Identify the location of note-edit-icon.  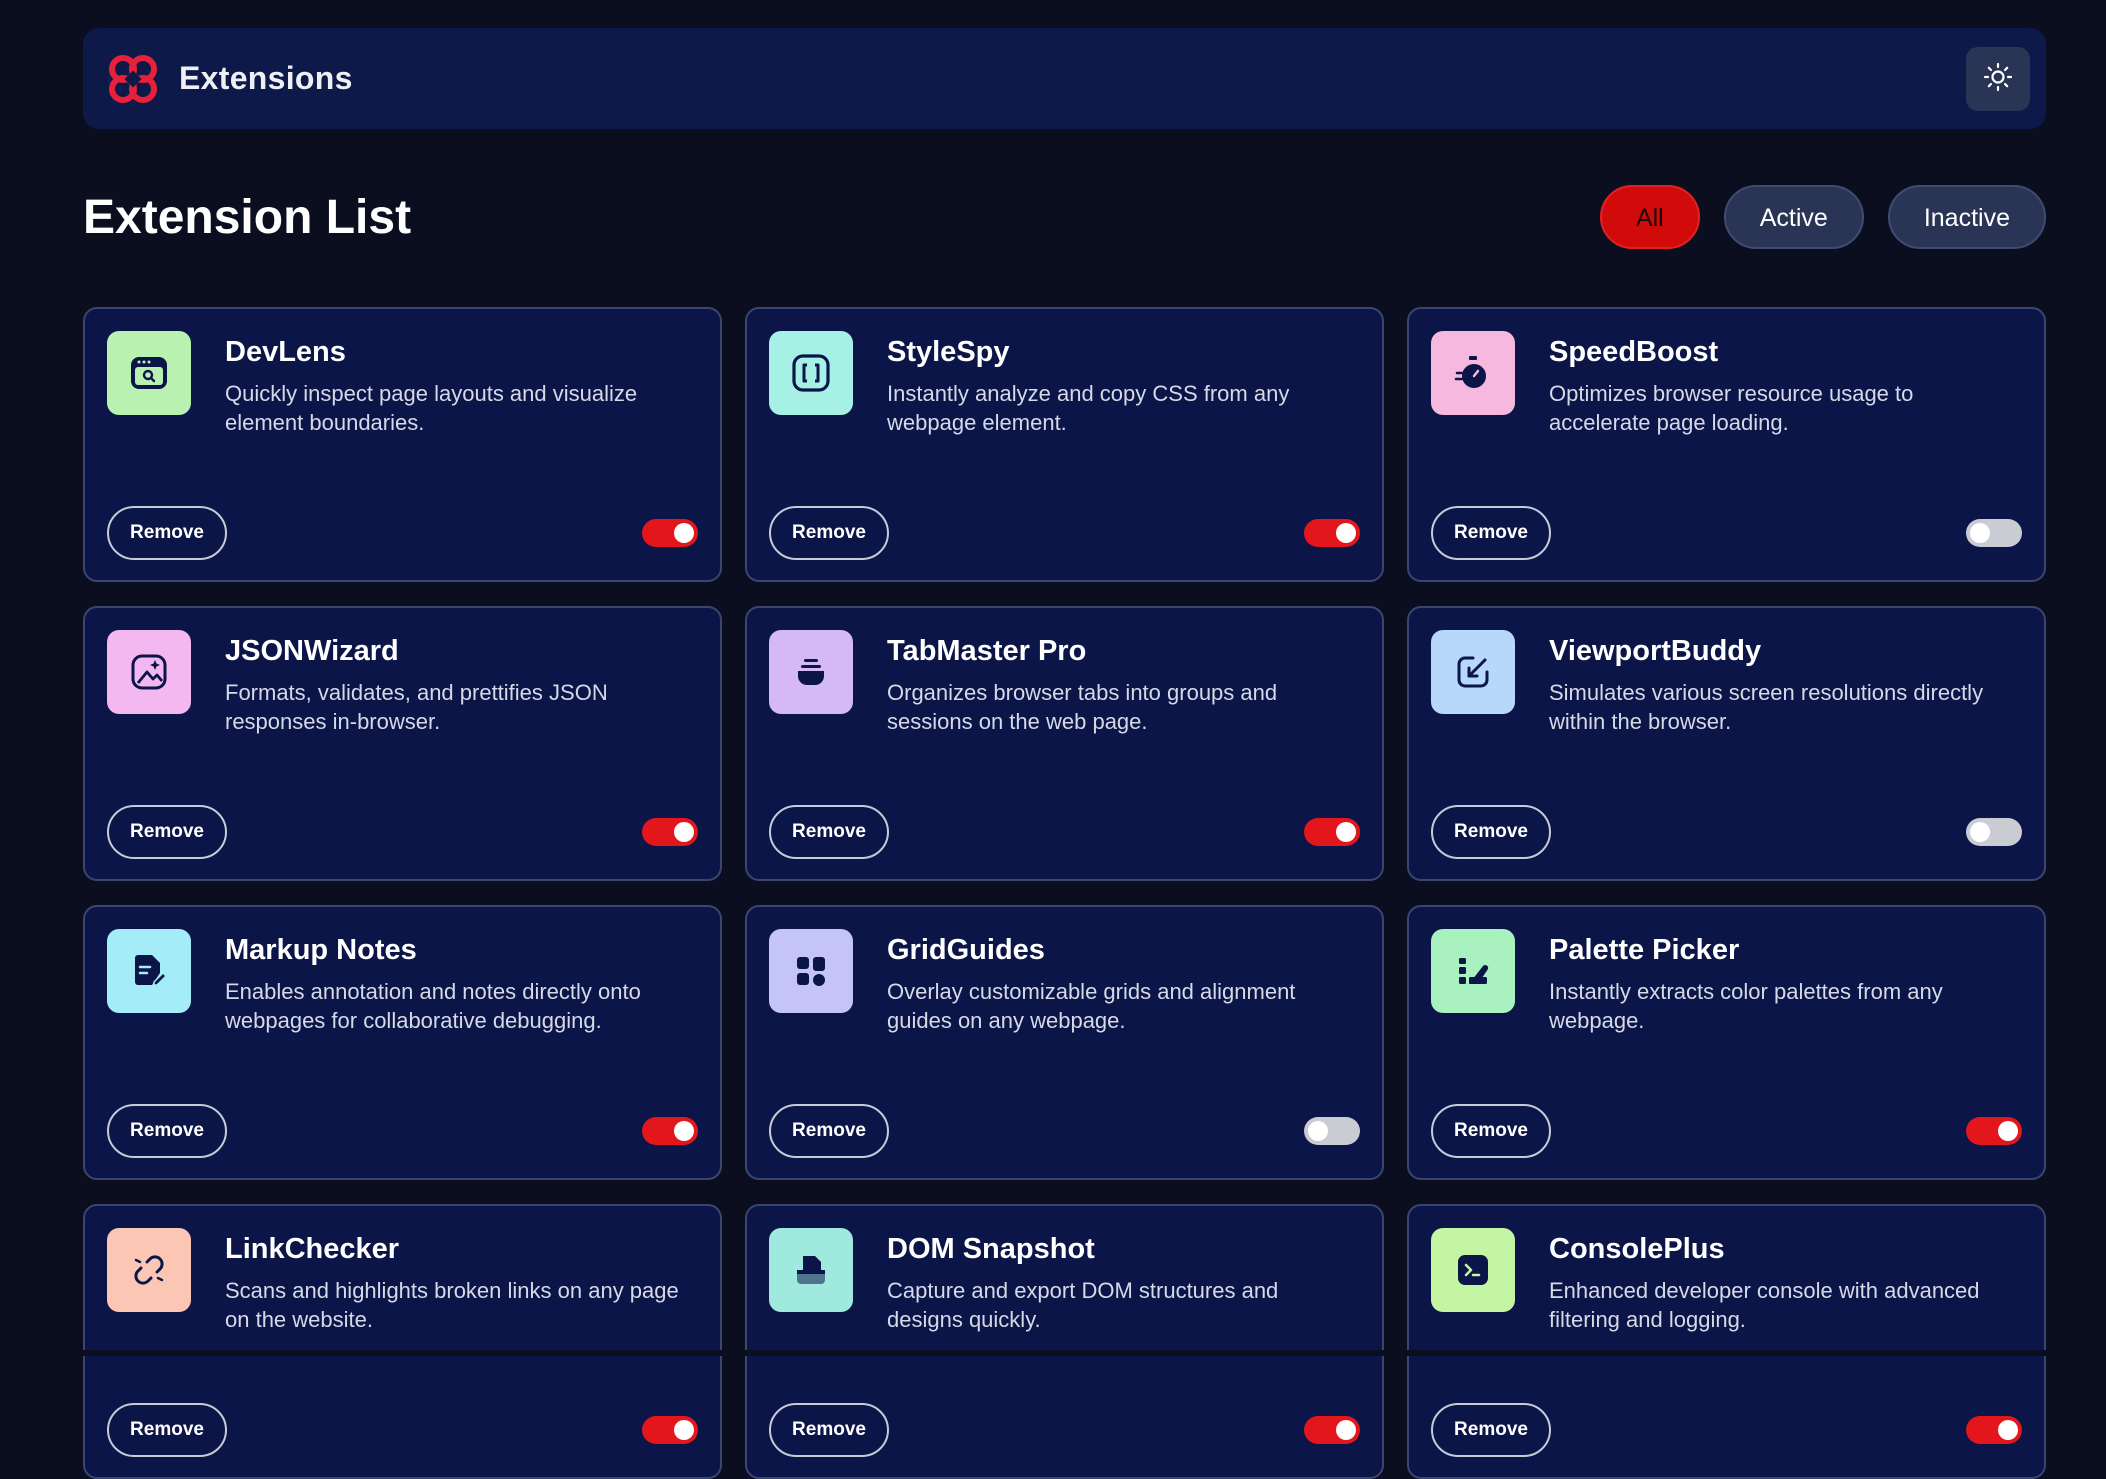
(149, 971).